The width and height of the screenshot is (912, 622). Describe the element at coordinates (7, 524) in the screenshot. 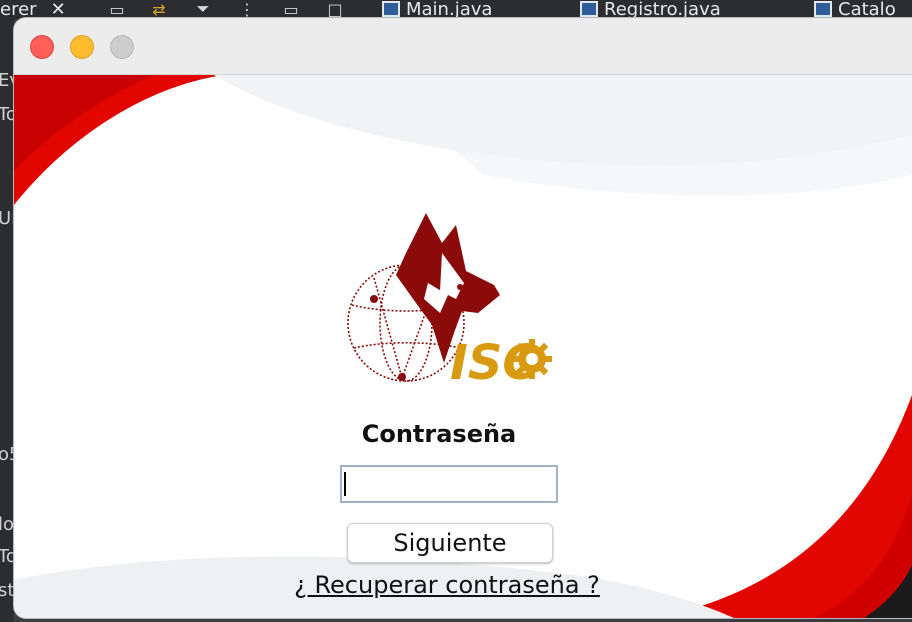

I see `side-text-fragment: lo` at that location.